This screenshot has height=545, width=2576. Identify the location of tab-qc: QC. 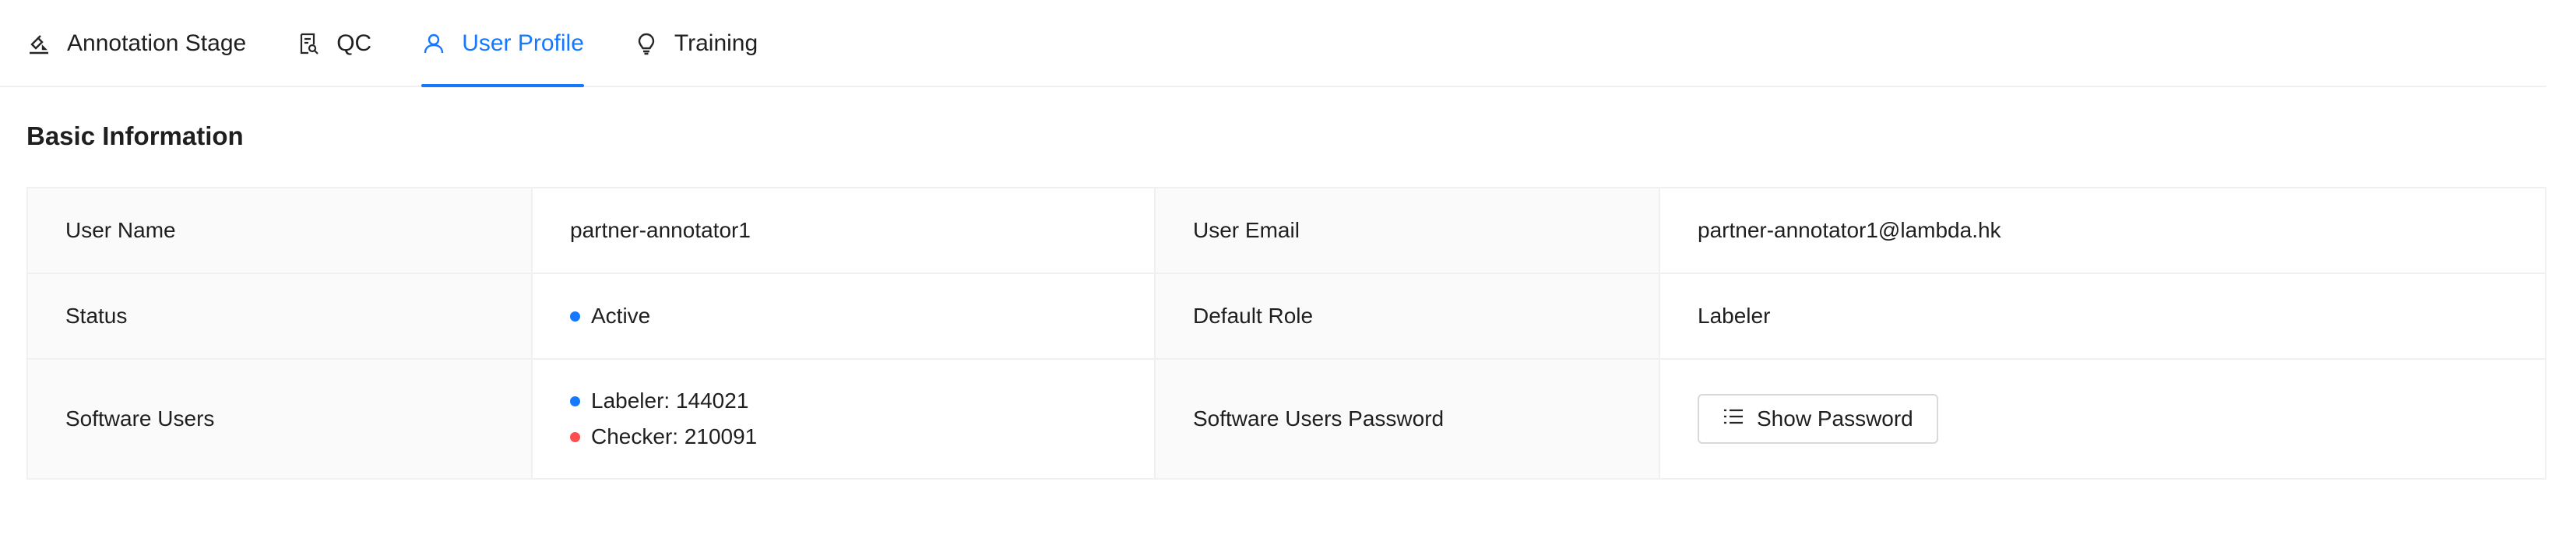
(333, 43).